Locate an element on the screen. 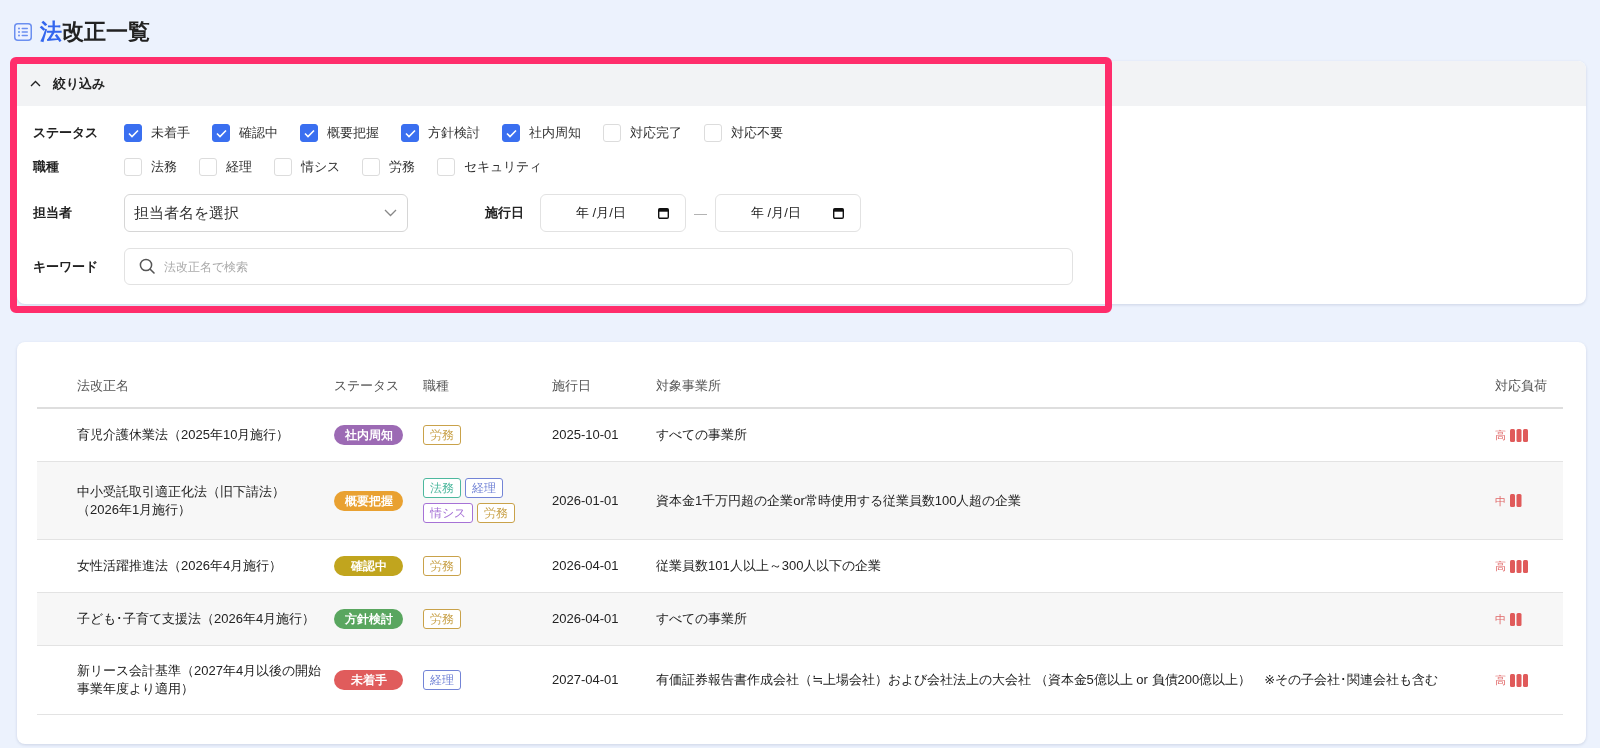 The width and height of the screenshot is (1600, 748). filter-label: キーワード is located at coordinates (66, 266).